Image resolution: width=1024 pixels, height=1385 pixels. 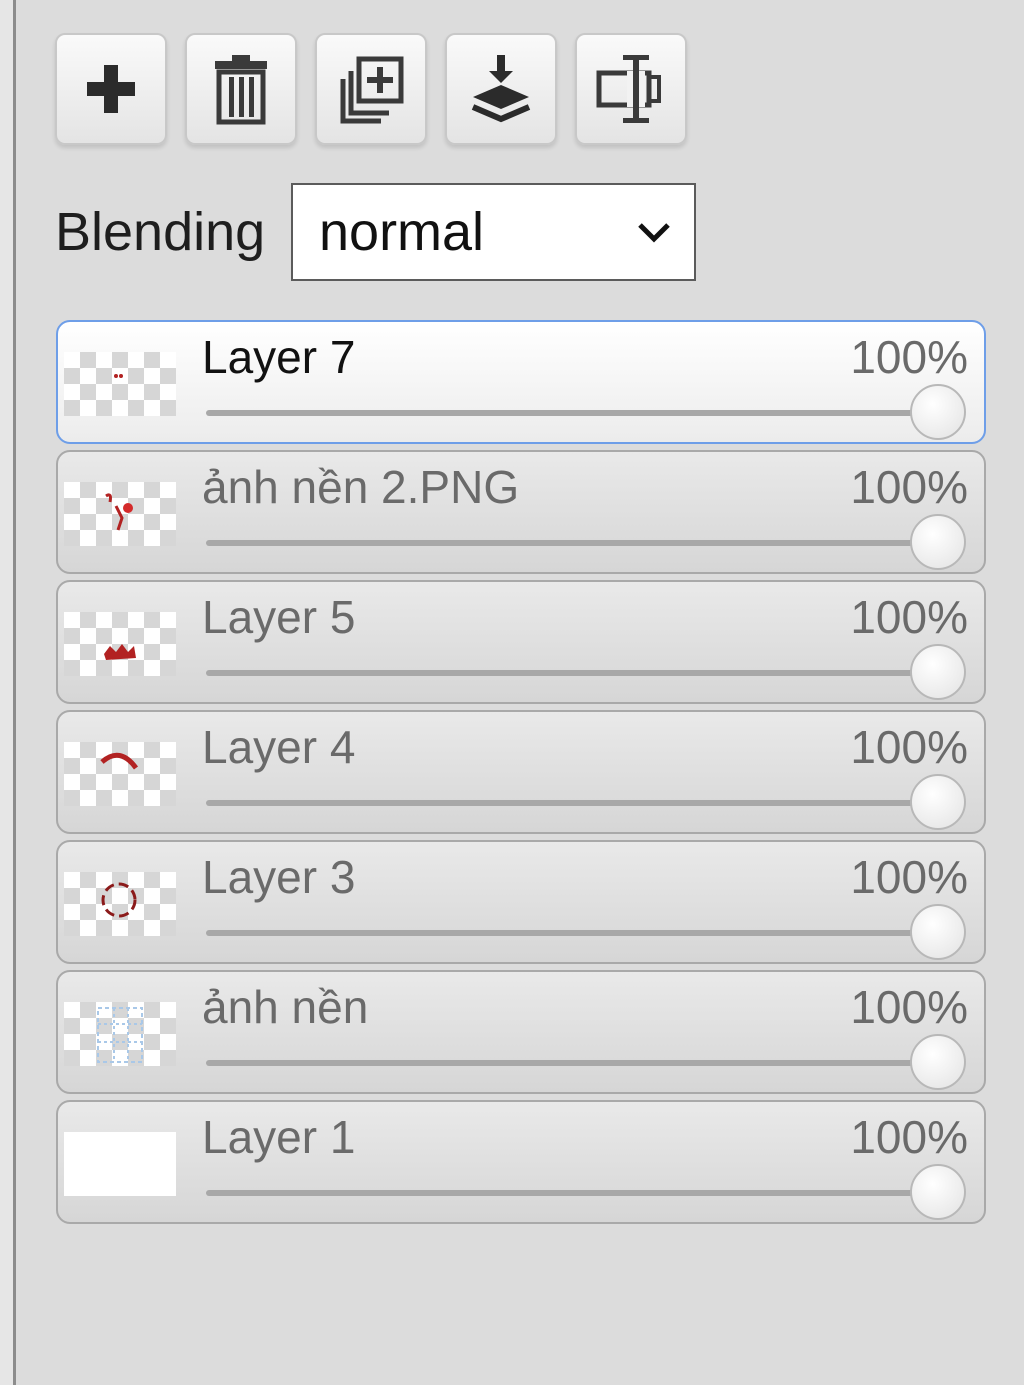 I want to click on merge-down-button, so click(x=501, y=89).